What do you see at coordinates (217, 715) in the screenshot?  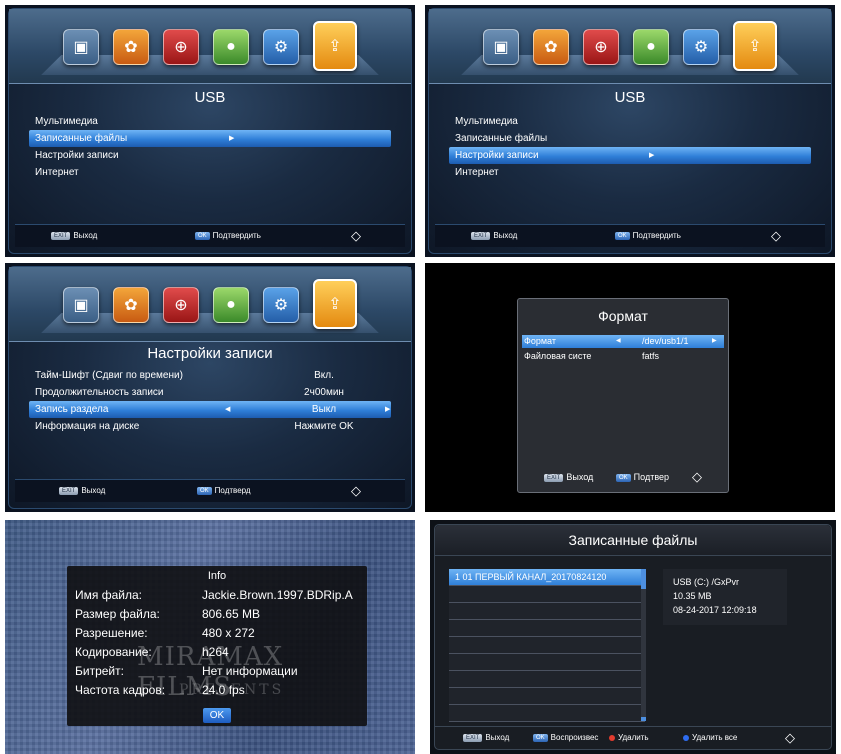 I see `ok-button: OK` at bounding box center [217, 715].